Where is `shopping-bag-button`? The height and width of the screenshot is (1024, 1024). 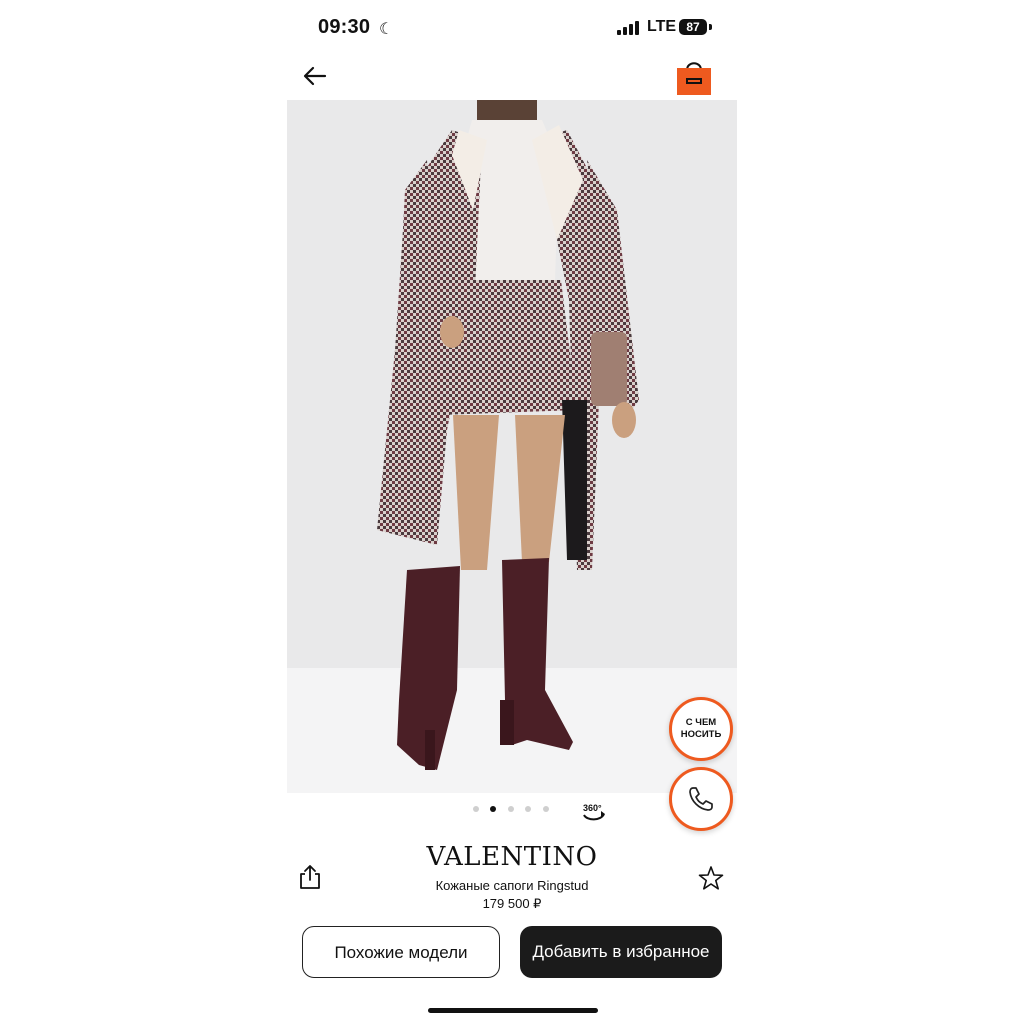 shopping-bag-button is located at coordinates (694, 77).